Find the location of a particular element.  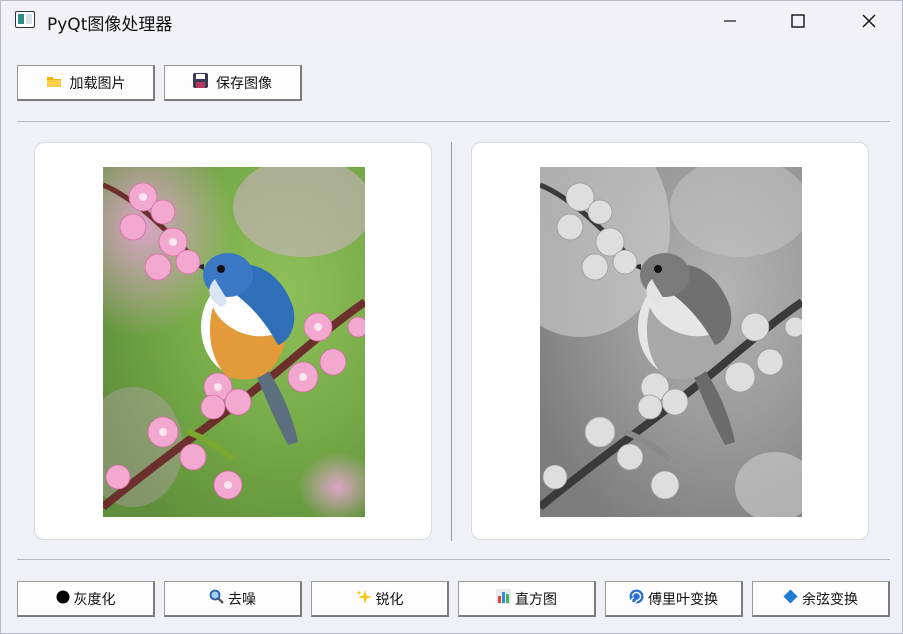

magnifier-icon is located at coordinates (216, 598).